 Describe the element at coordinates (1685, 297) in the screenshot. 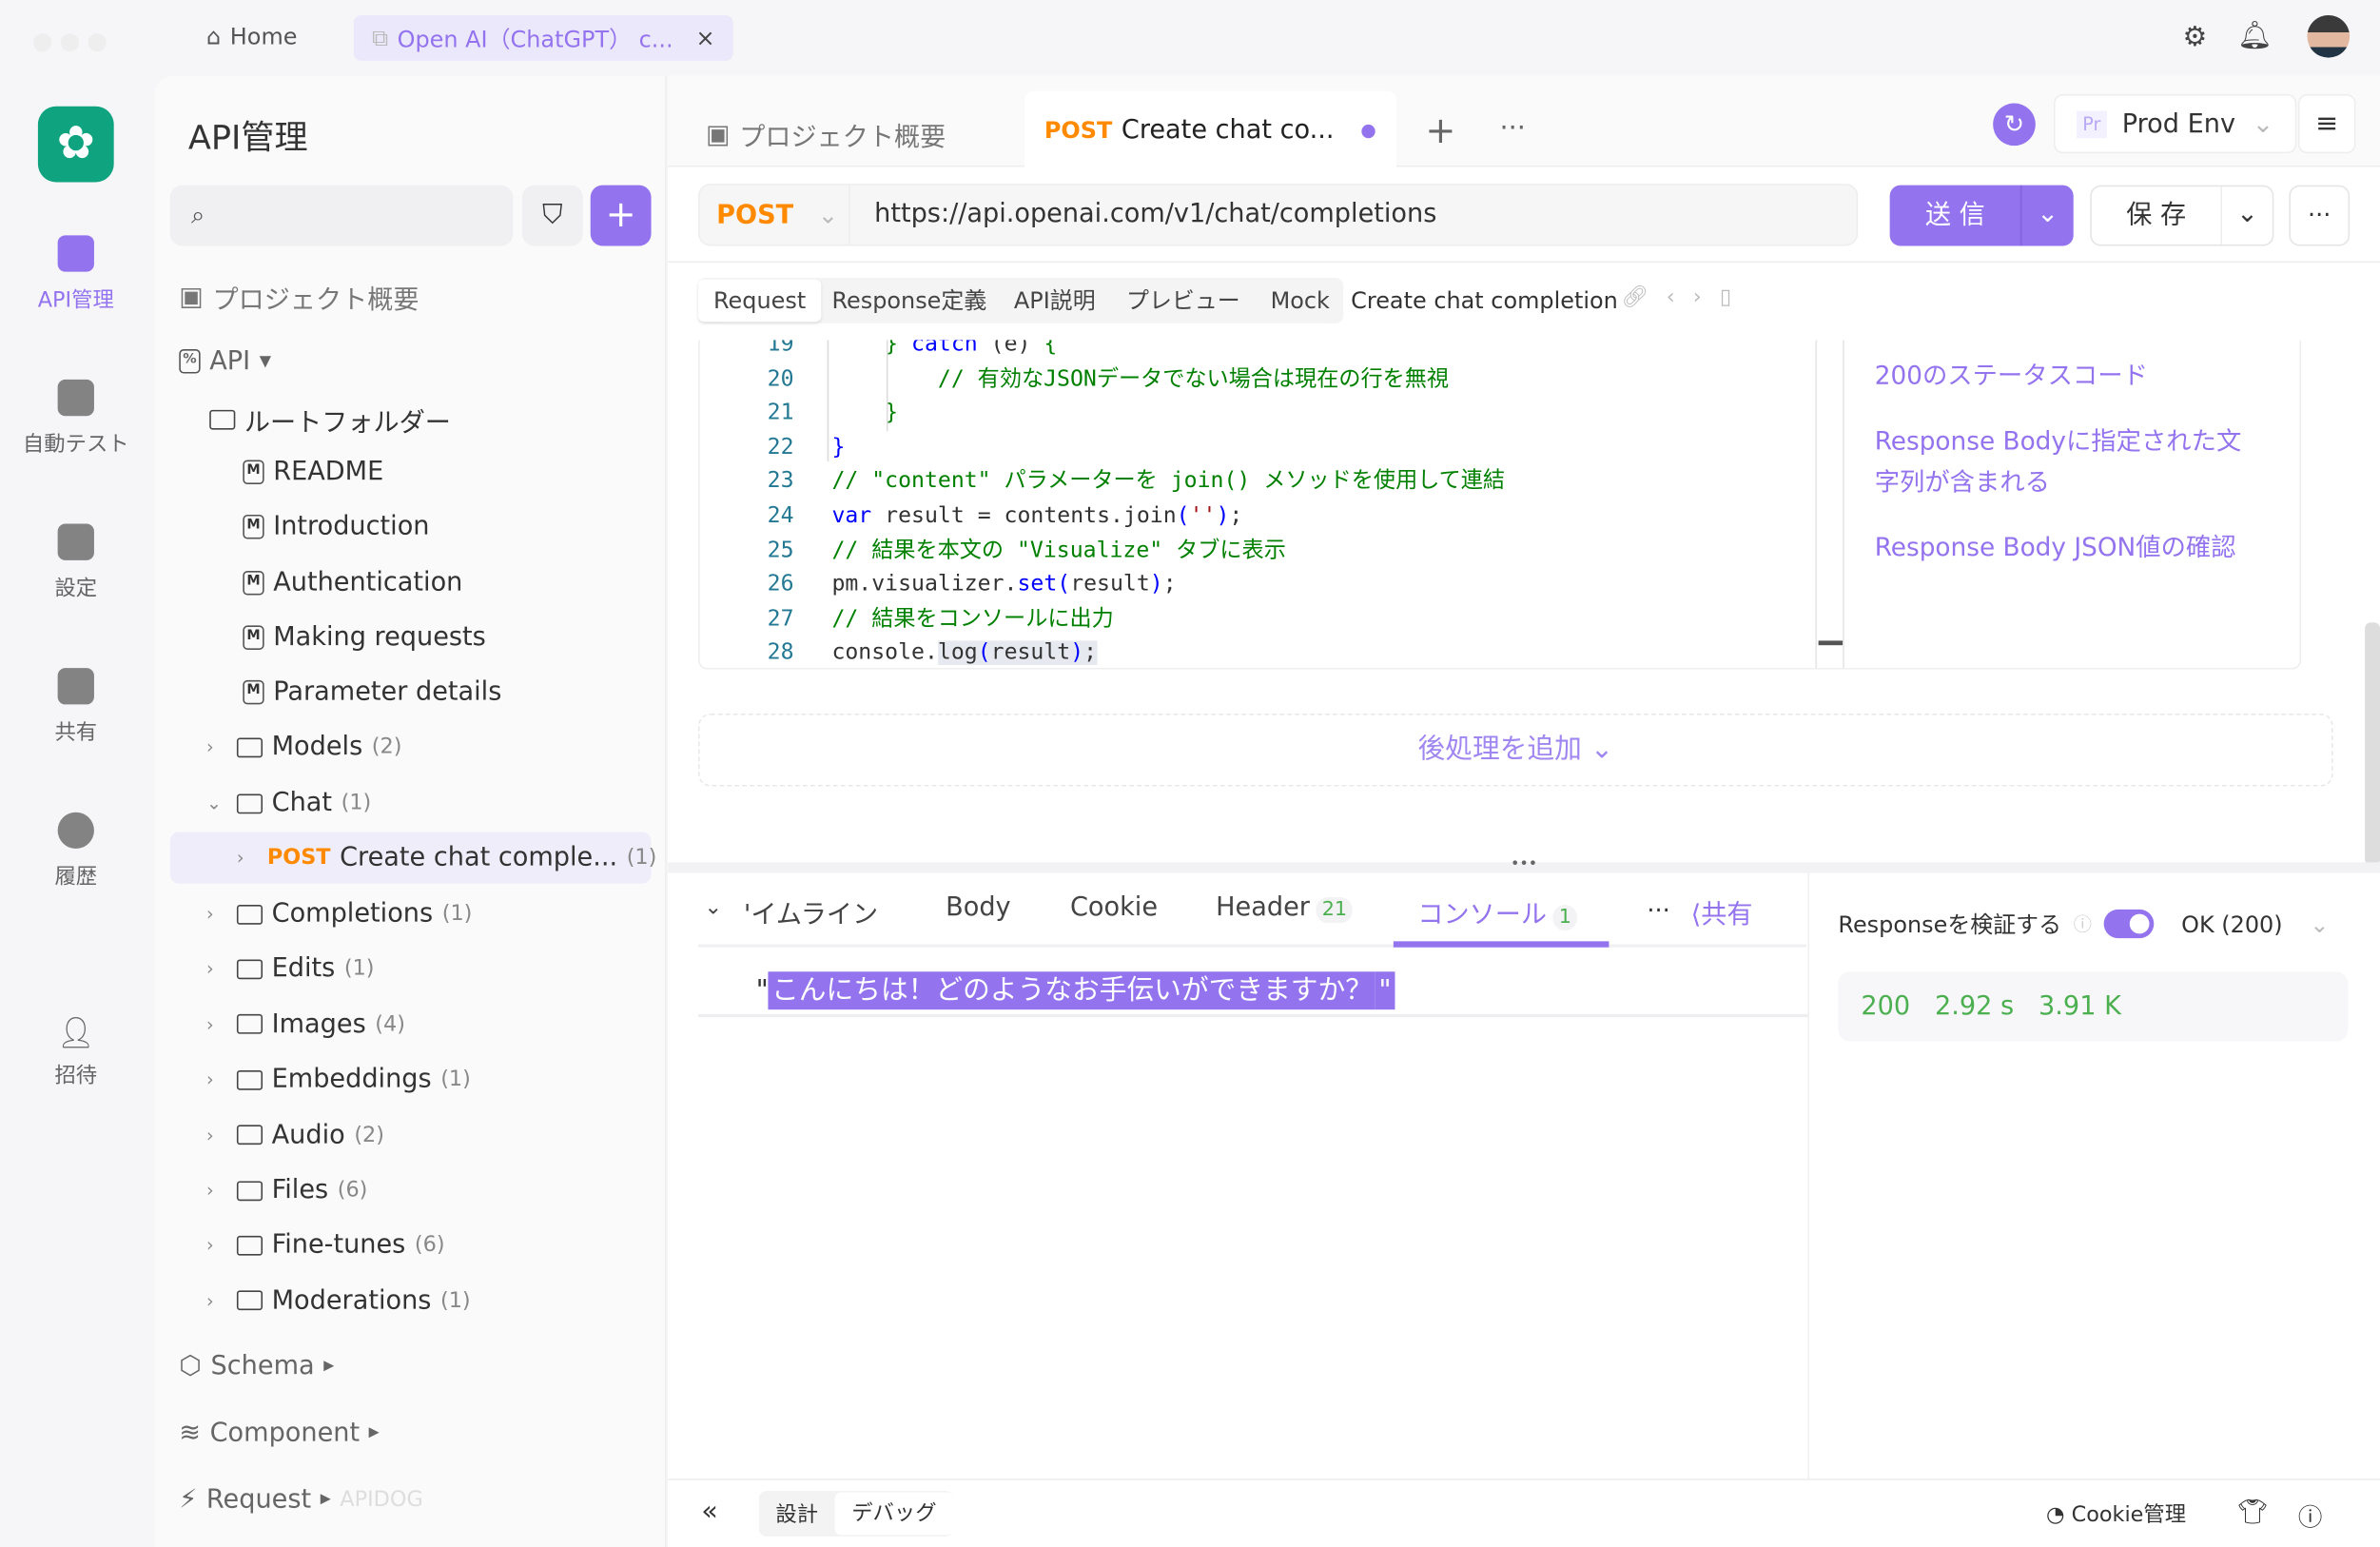

I see `link-code-panel-icons: 🔗︎‹›▯` at that location.